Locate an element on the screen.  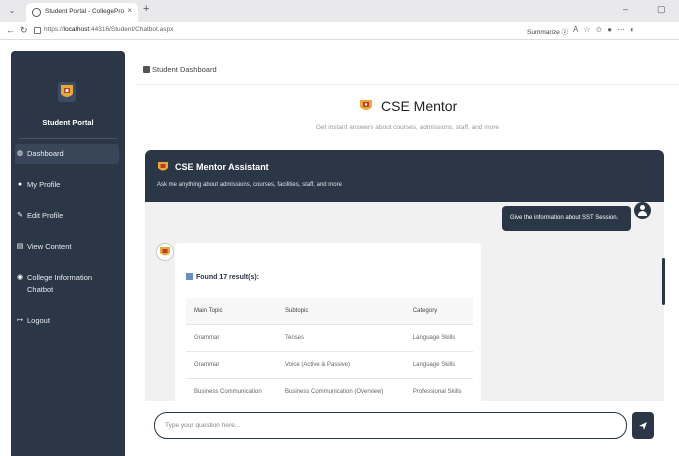
sidebar-item-my-profile: ● My Profile is located at coordinates (67, 185).